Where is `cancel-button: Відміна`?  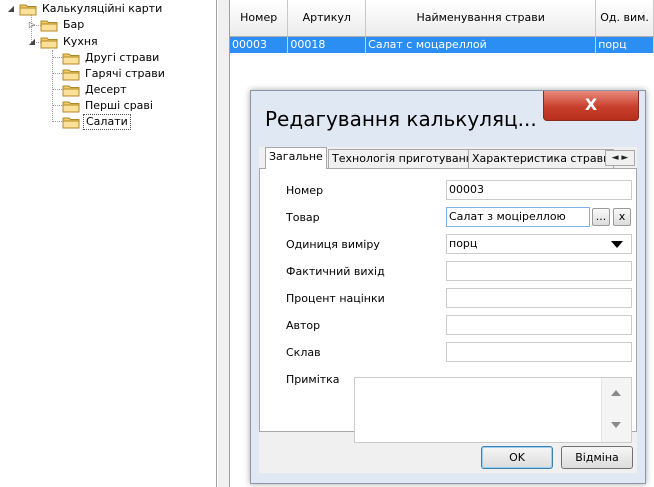 cancel-button: Відміна is located at coordinates (597, 457).